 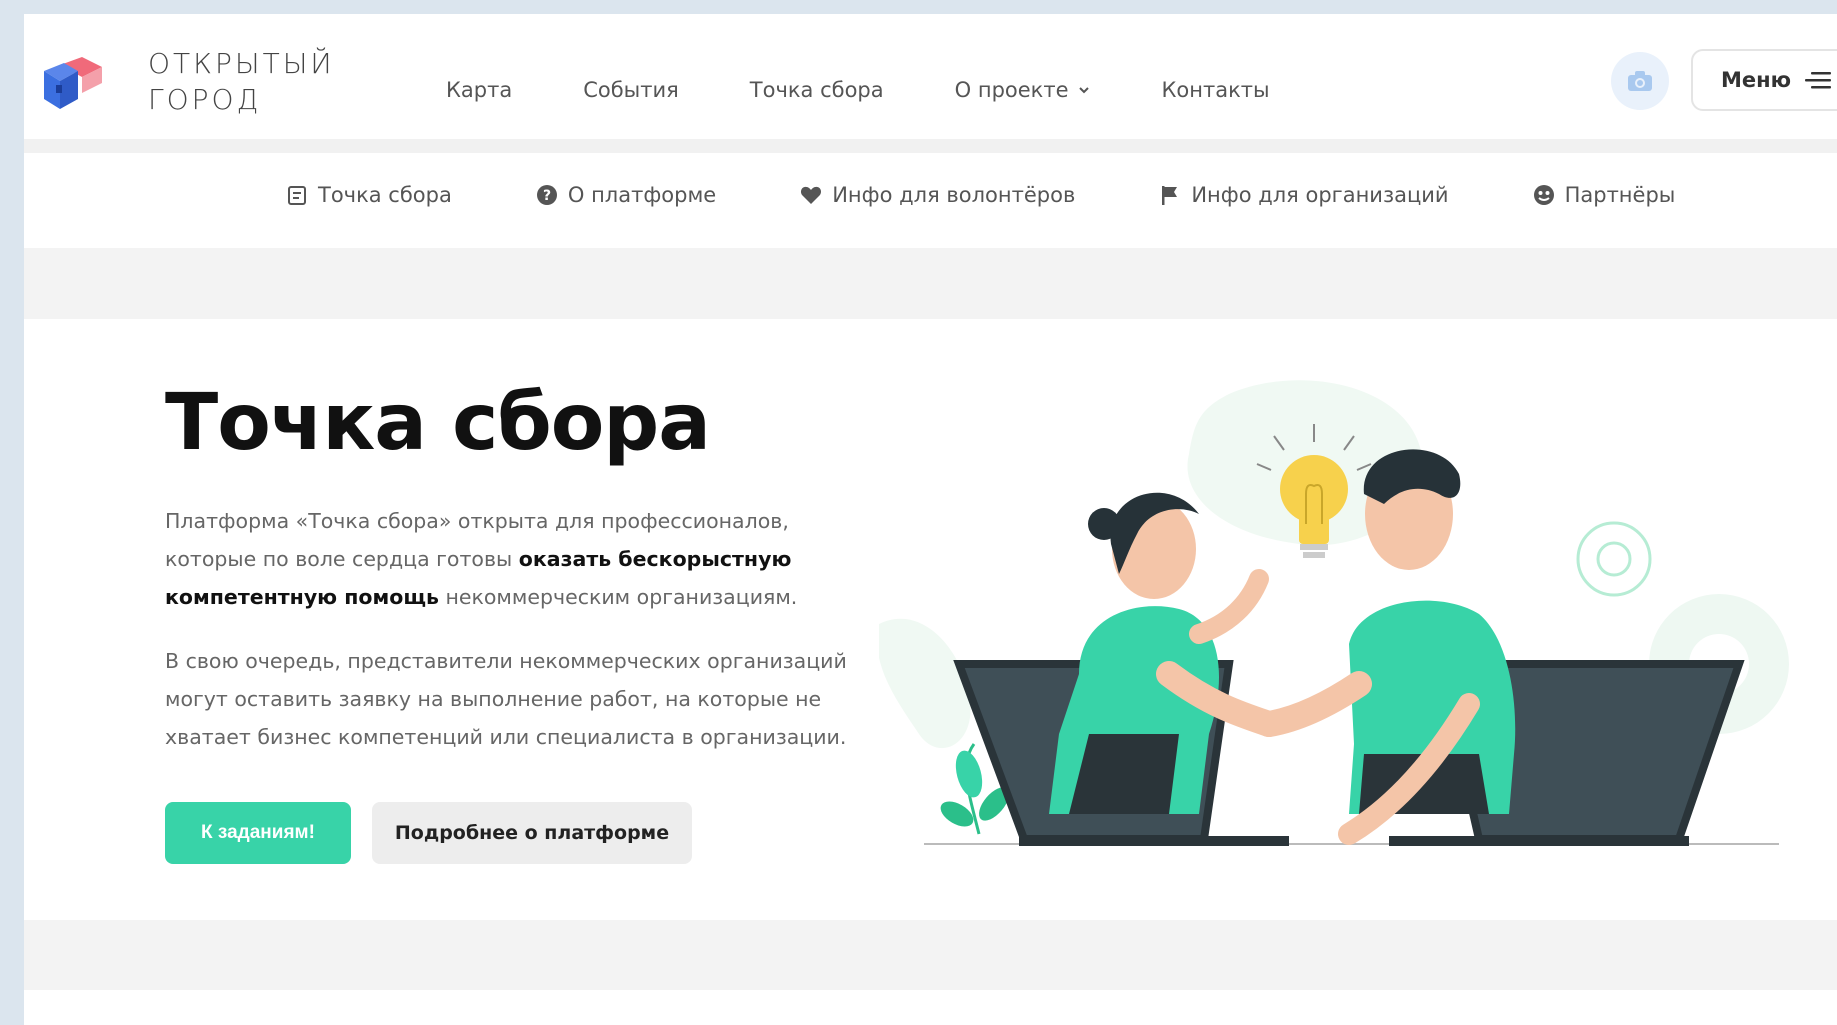 What do you see at coordinates (1620, 195) in the screenshot?
I see `subnav-label: Партнёры` at bounding box center [1620, 195].